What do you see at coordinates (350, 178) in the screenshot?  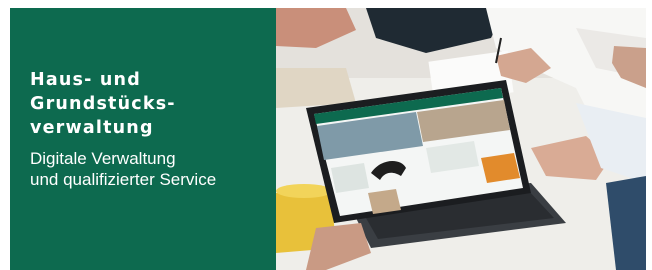 I see `screen-tile-left` at bounding box center [350, 178].